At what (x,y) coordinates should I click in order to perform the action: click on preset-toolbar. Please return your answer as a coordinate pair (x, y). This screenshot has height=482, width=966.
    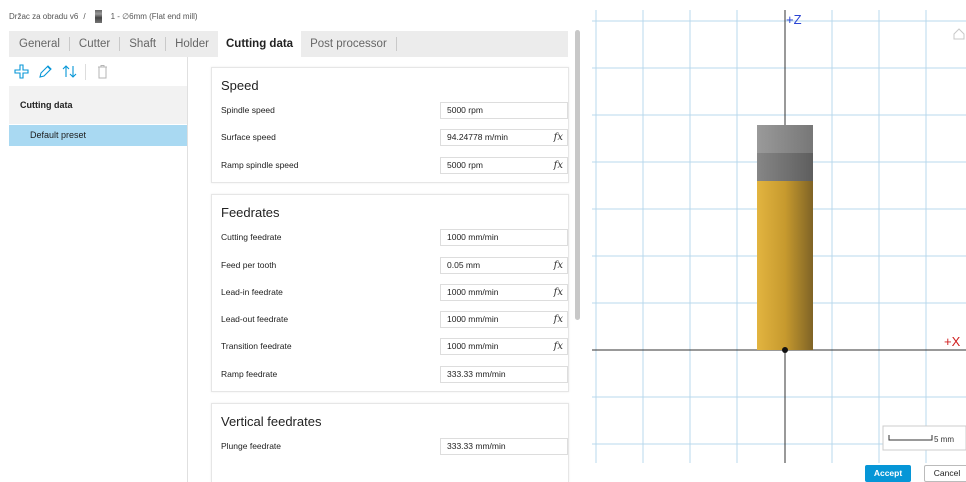
    Looking at the image, I should click on (100, 71).